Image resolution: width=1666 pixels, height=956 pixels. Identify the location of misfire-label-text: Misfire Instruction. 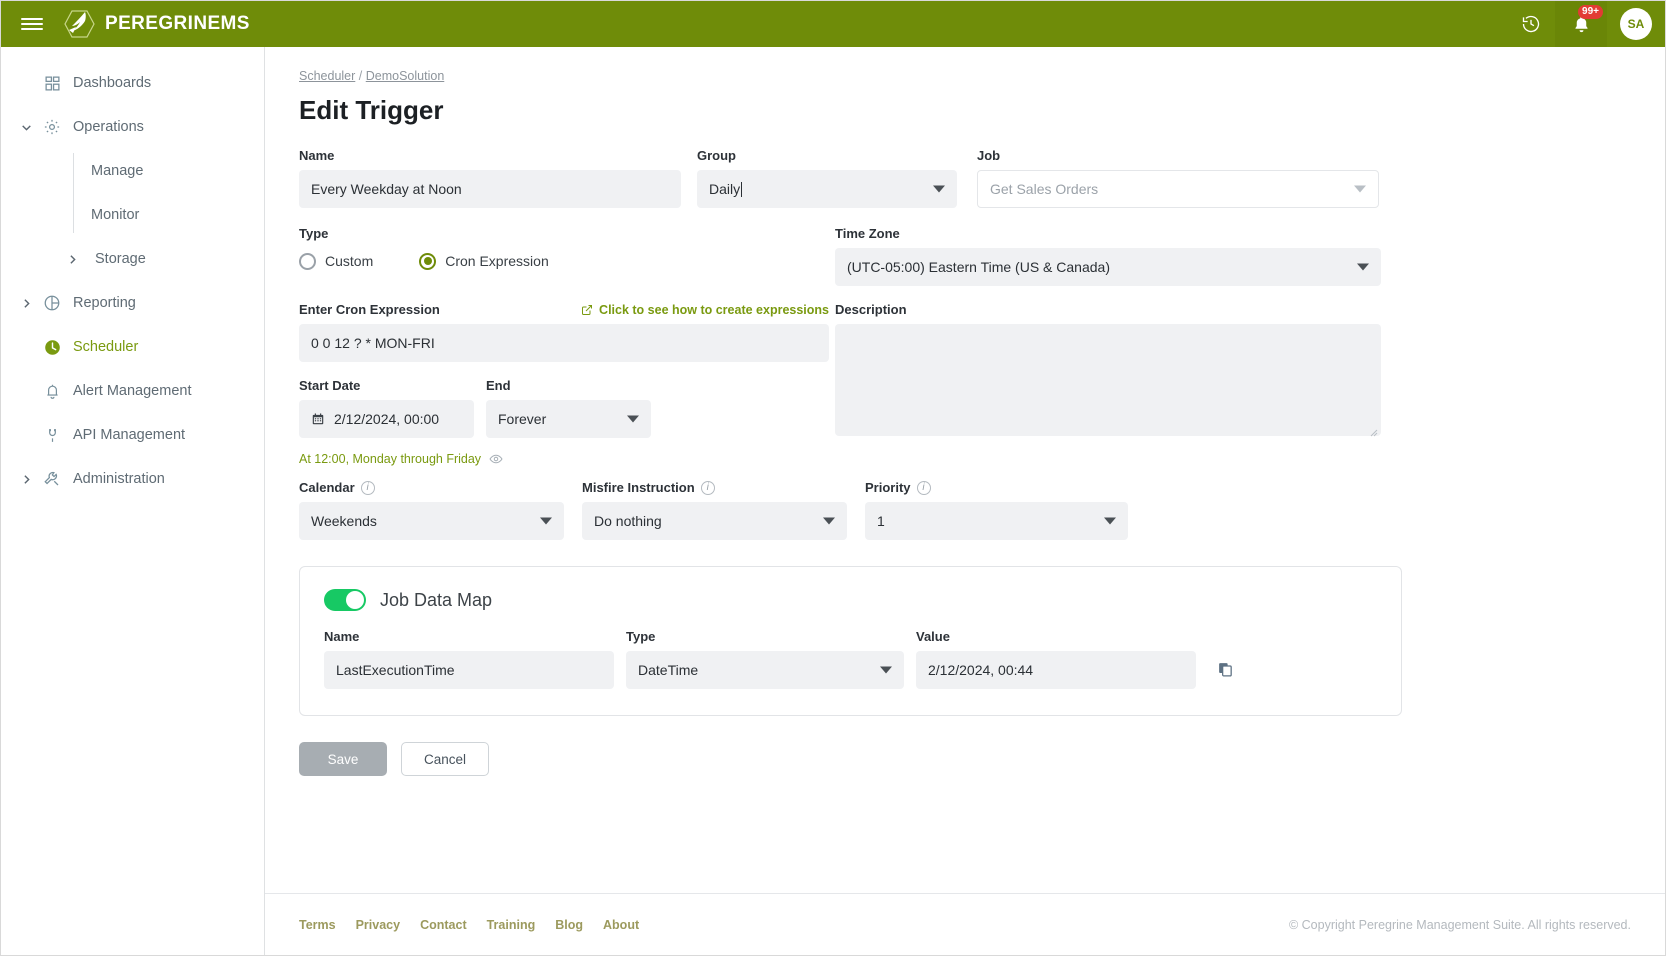
(638, 487).